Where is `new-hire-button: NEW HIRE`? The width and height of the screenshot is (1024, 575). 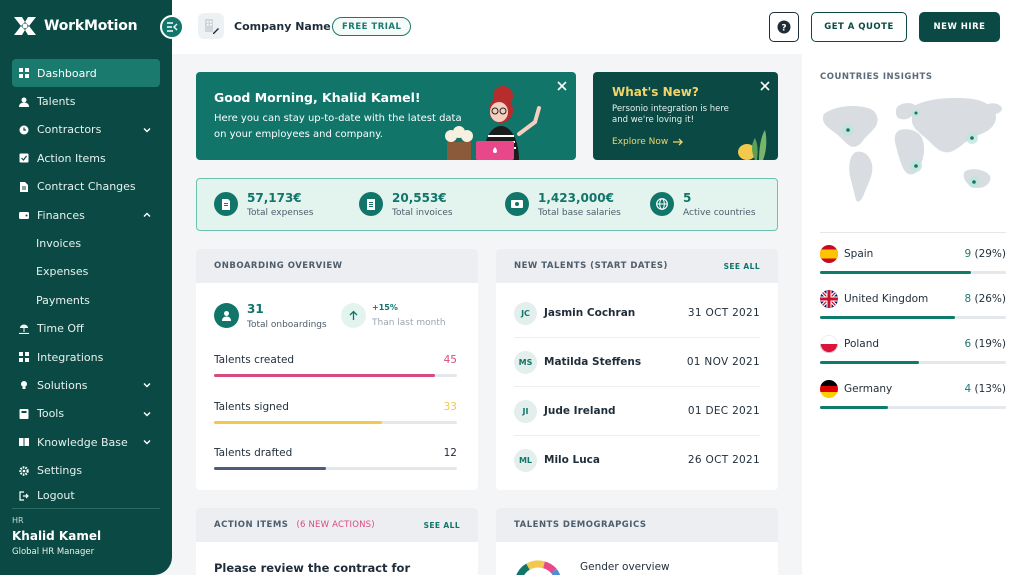 new-hire-button: NEW HIRE is located at coordinates (959, 27).